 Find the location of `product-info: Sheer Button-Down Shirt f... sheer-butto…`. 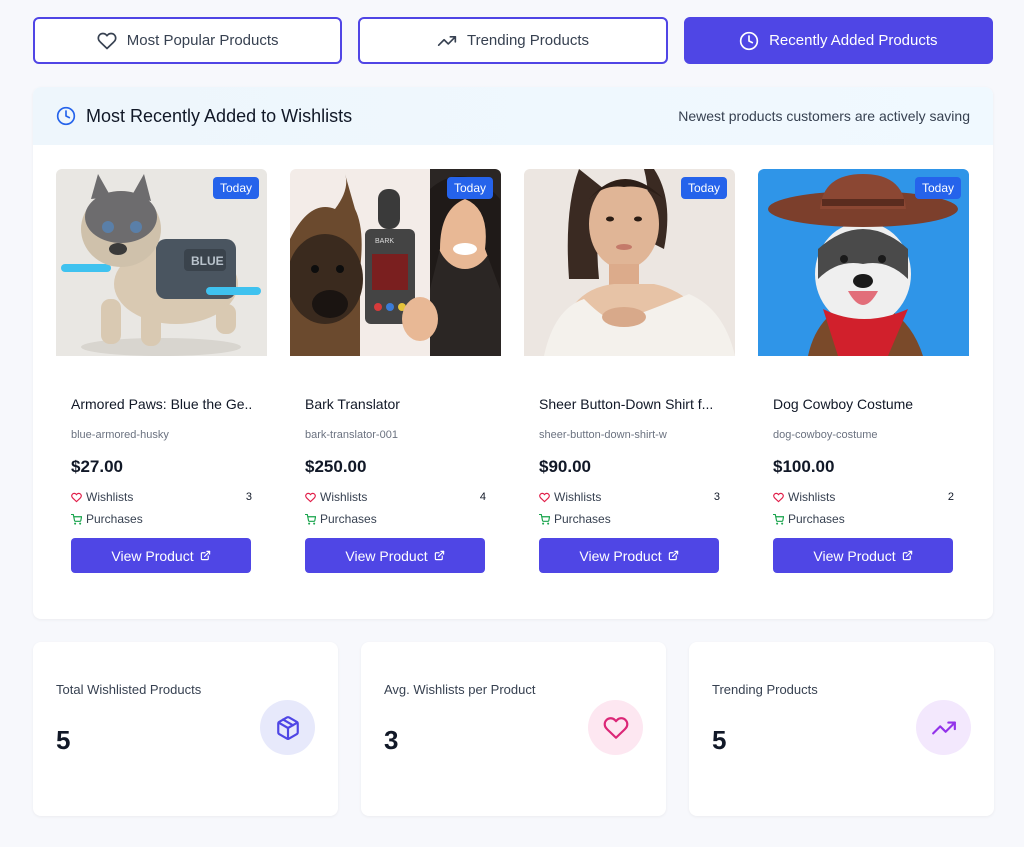

product-info: Sheer Button-Down Shirt f... sheer-butto… is located at coordinates (629, 464).